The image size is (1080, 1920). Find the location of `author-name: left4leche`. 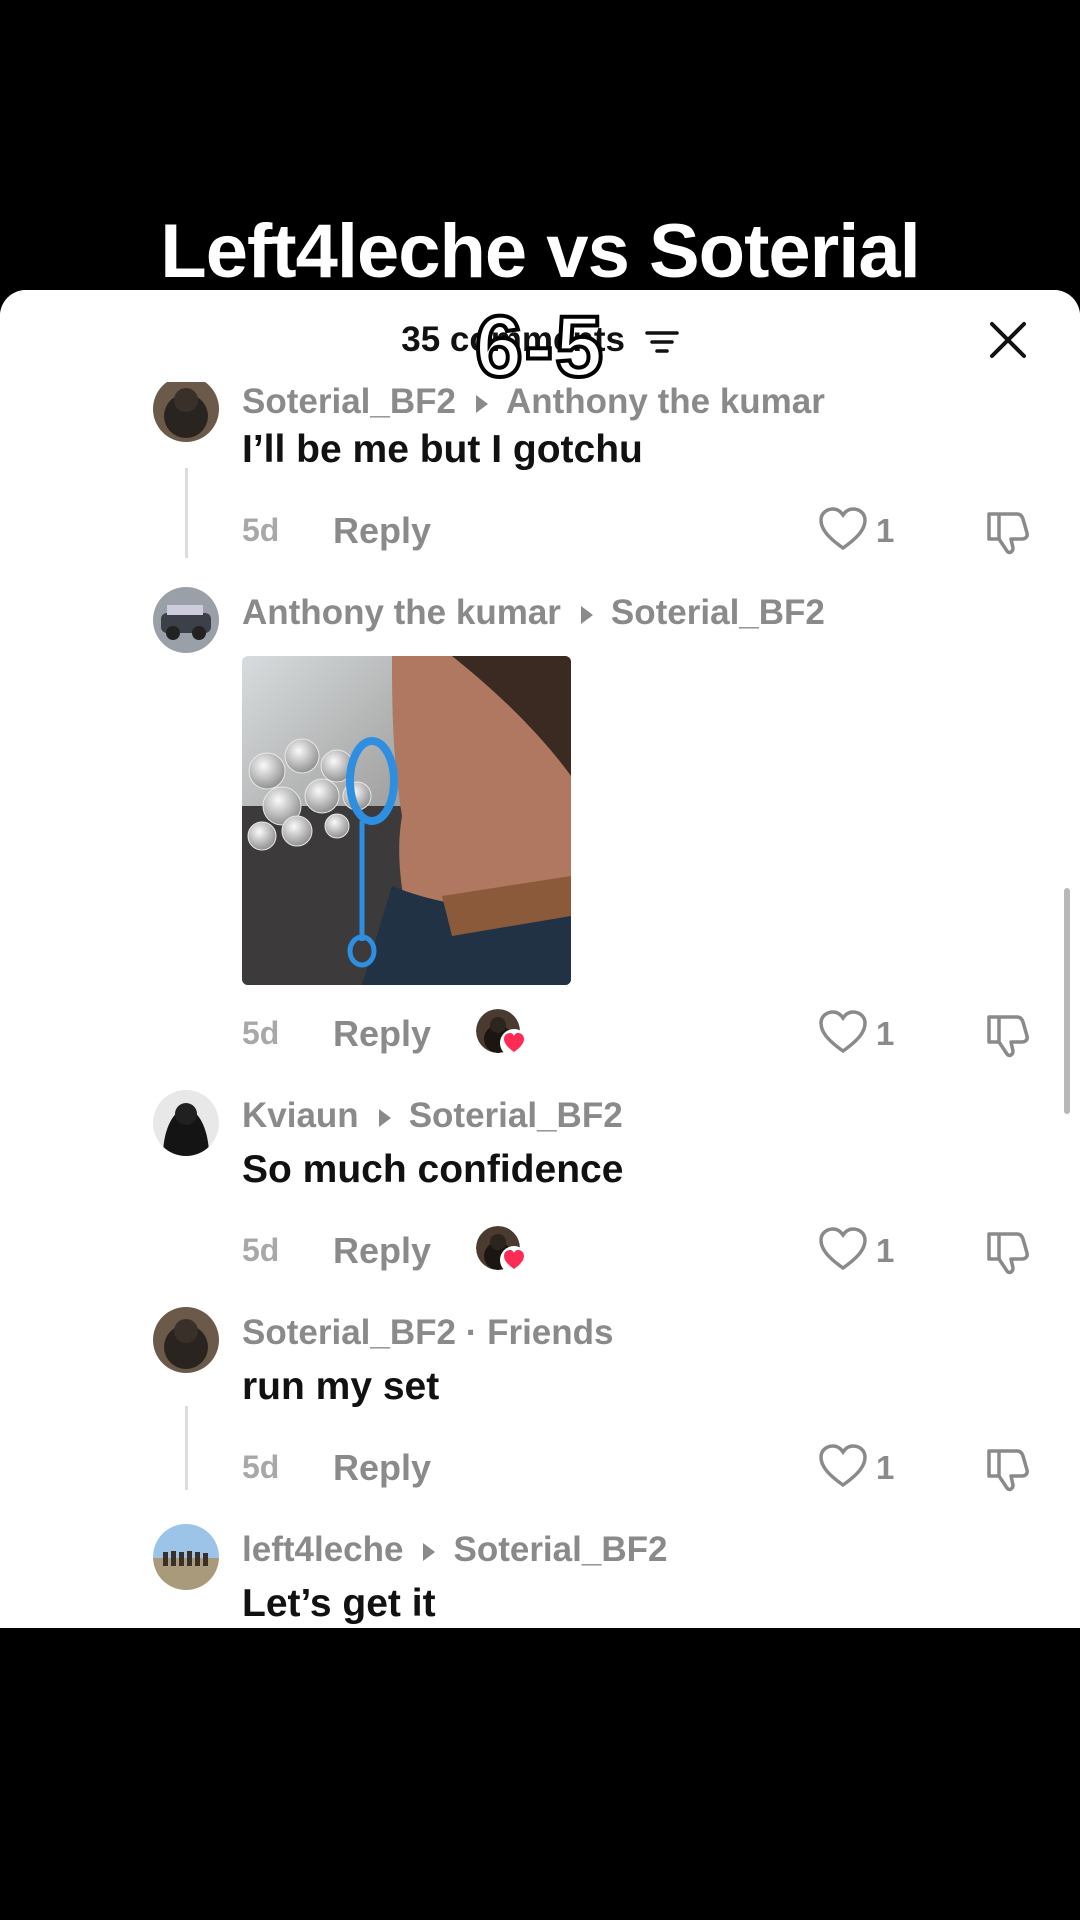

author-name: left4leche is located at coordinates (322, 1549).